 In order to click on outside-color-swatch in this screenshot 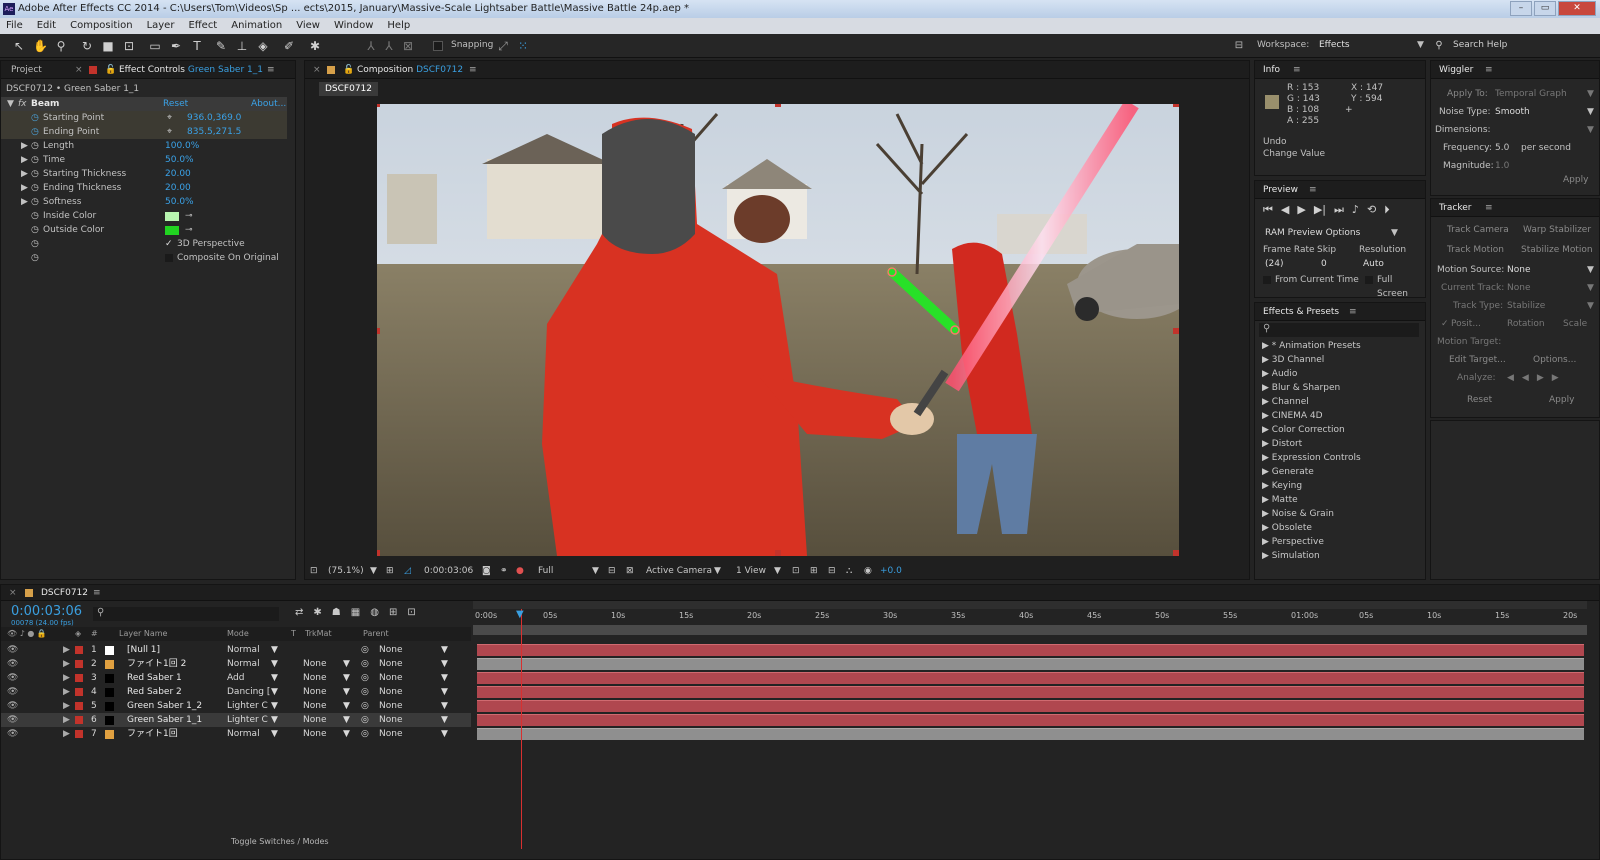, I will do `click(172, 230)`.